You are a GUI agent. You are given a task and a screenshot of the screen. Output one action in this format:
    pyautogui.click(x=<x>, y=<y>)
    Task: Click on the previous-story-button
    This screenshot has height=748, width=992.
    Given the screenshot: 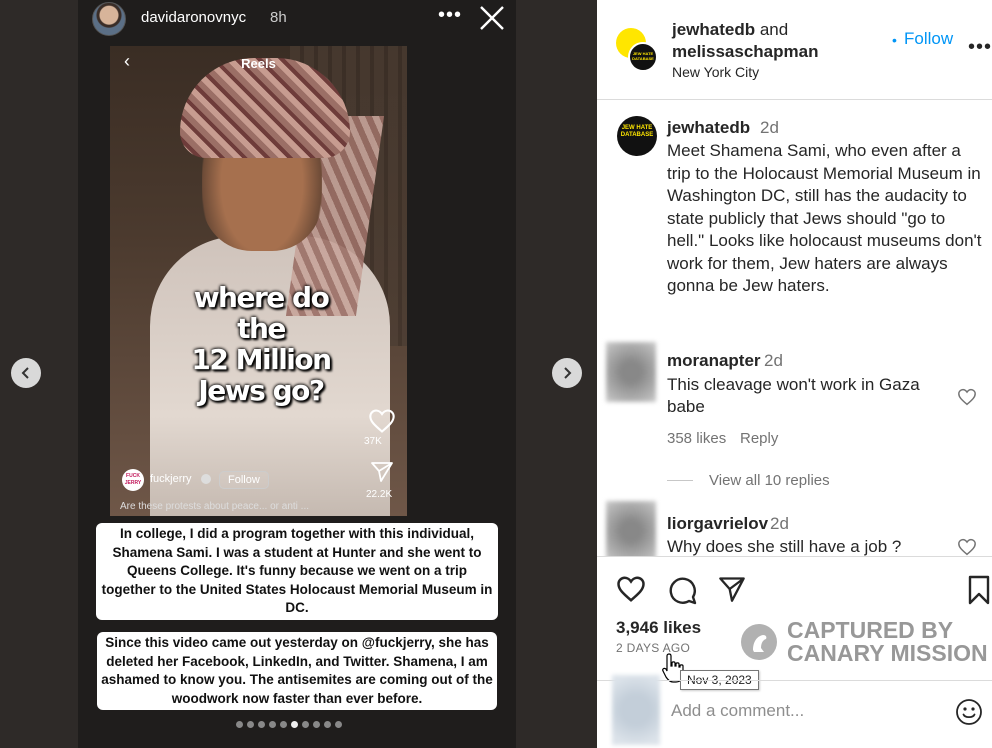 What is the action you would take?
    pyautogui.click(x=26, y=373)
    